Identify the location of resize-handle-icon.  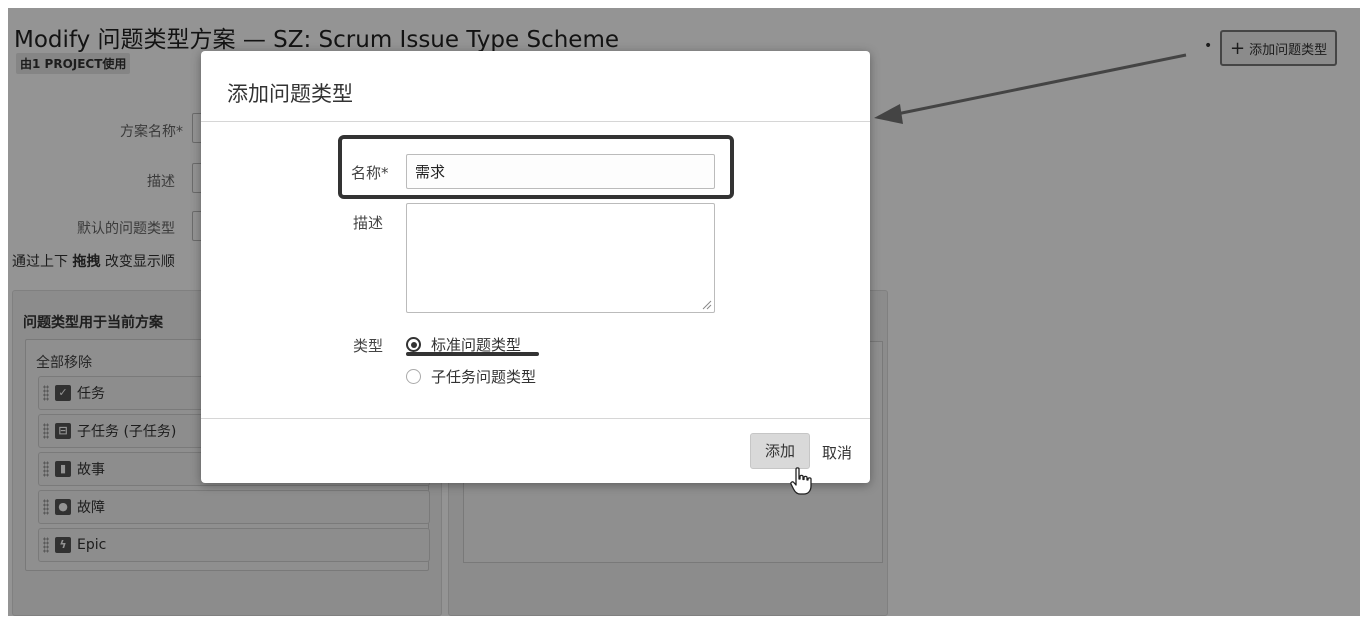
(706, 304).